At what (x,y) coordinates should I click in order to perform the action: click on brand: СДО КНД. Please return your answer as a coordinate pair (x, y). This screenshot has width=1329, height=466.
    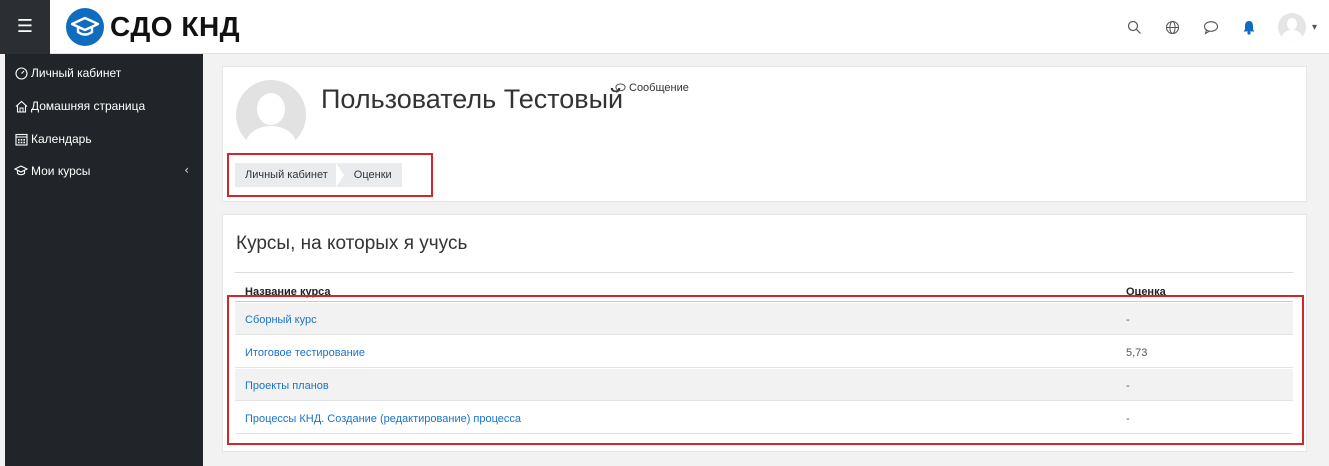
    Looking at the image, I should click on (153, 27).